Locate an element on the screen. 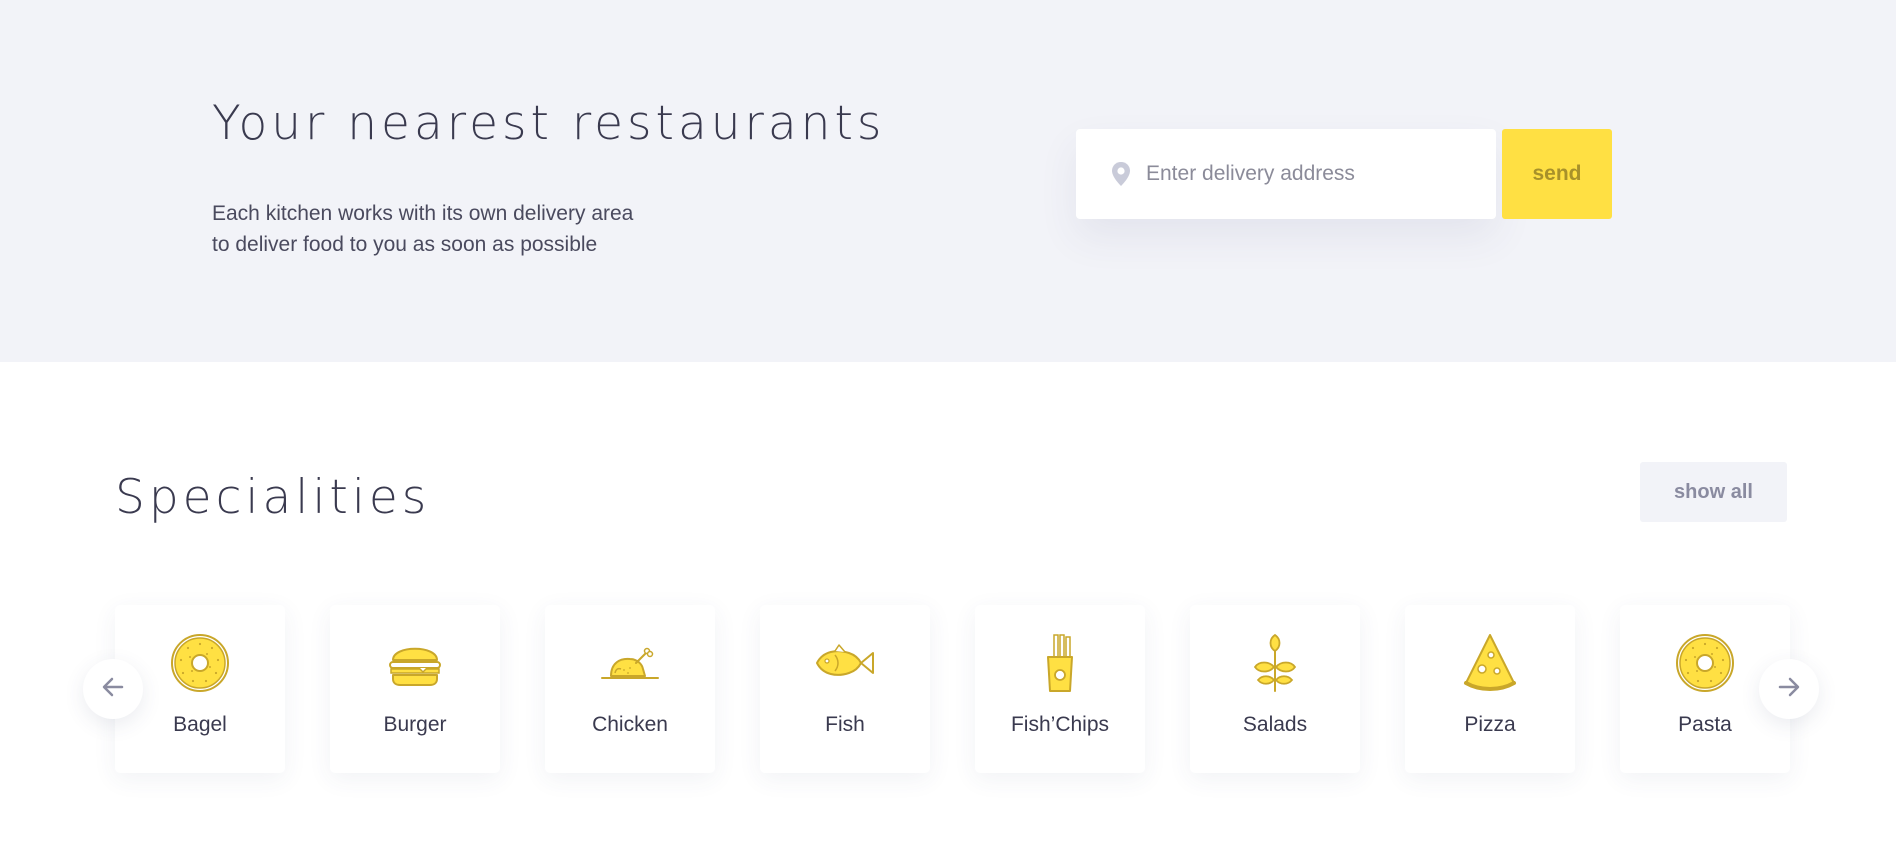 This screenshot has width=1896, height=849. speciality-card-pizza: Pizza is located at coordinates (1490, 689).